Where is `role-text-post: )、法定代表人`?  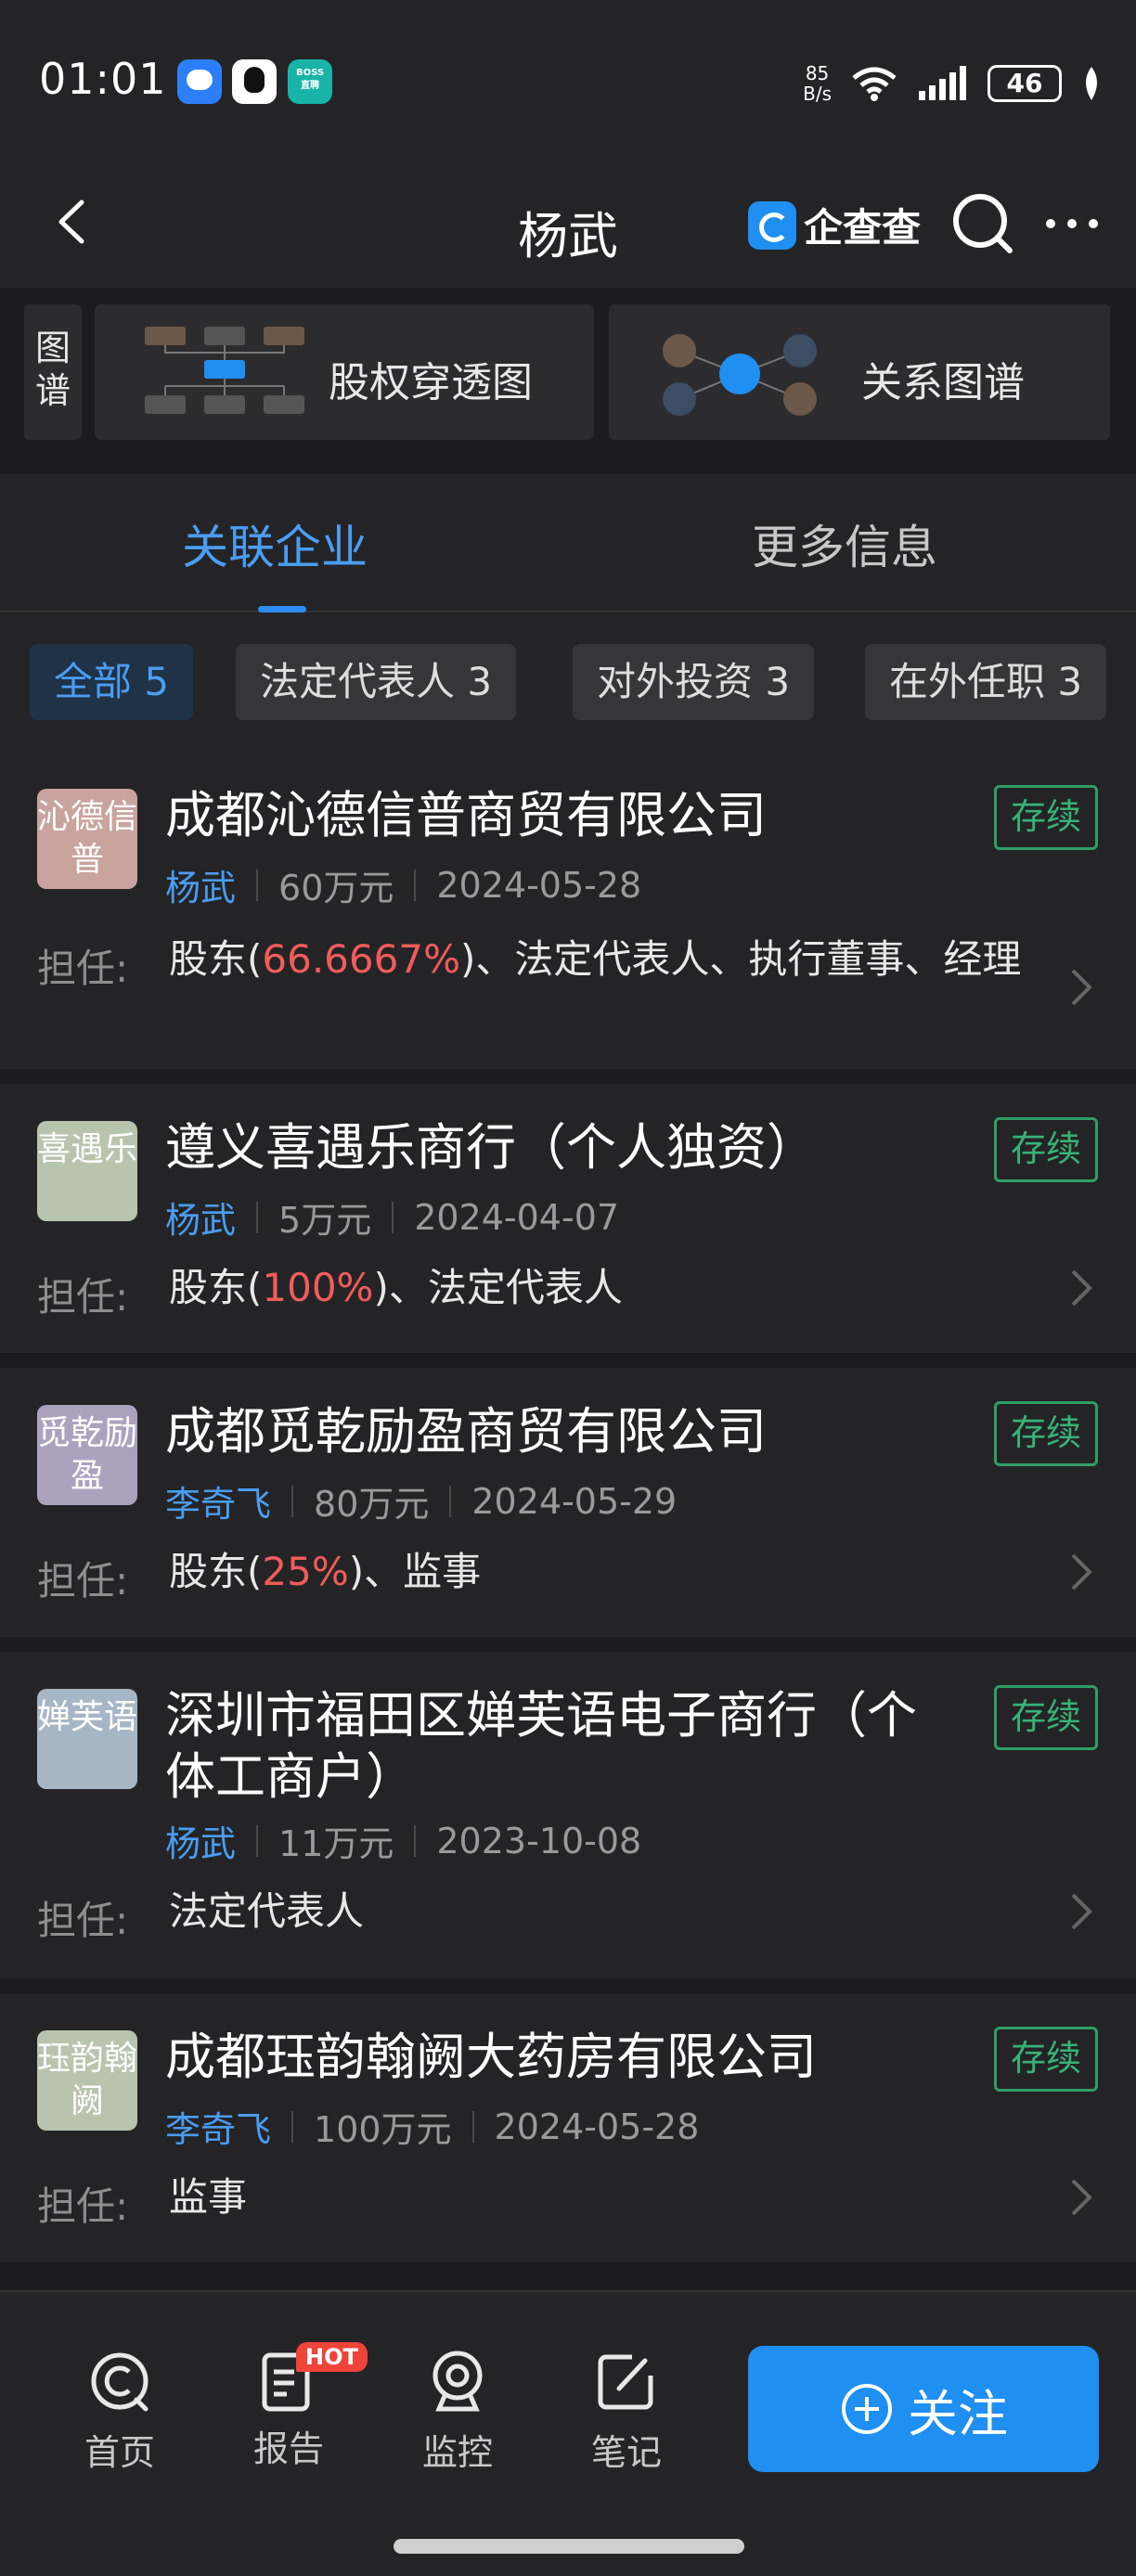 role-text-post: )、法定代表人 is located at coordinates (498, 1288).